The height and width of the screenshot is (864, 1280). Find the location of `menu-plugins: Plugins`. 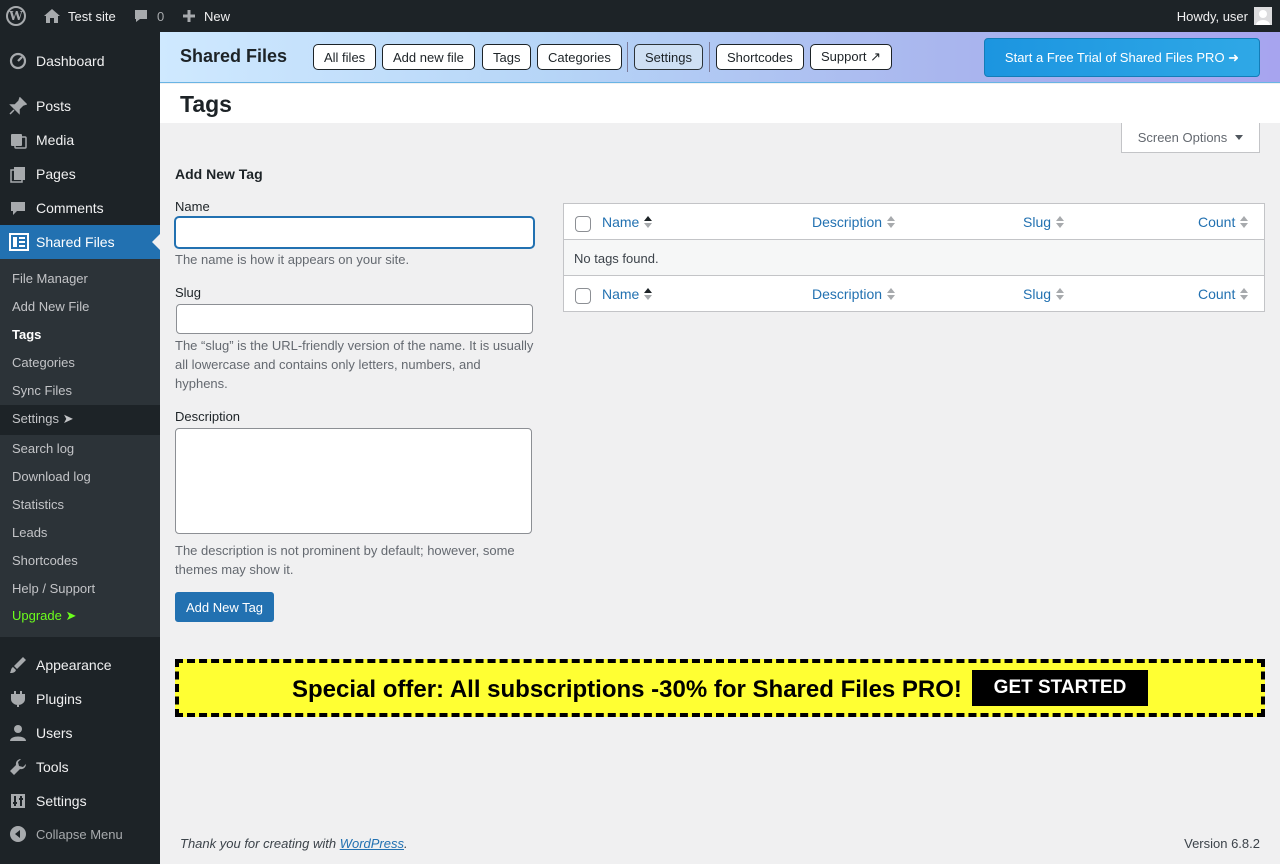

menu-plugins: Plugins is located at coordinates (80, 699).